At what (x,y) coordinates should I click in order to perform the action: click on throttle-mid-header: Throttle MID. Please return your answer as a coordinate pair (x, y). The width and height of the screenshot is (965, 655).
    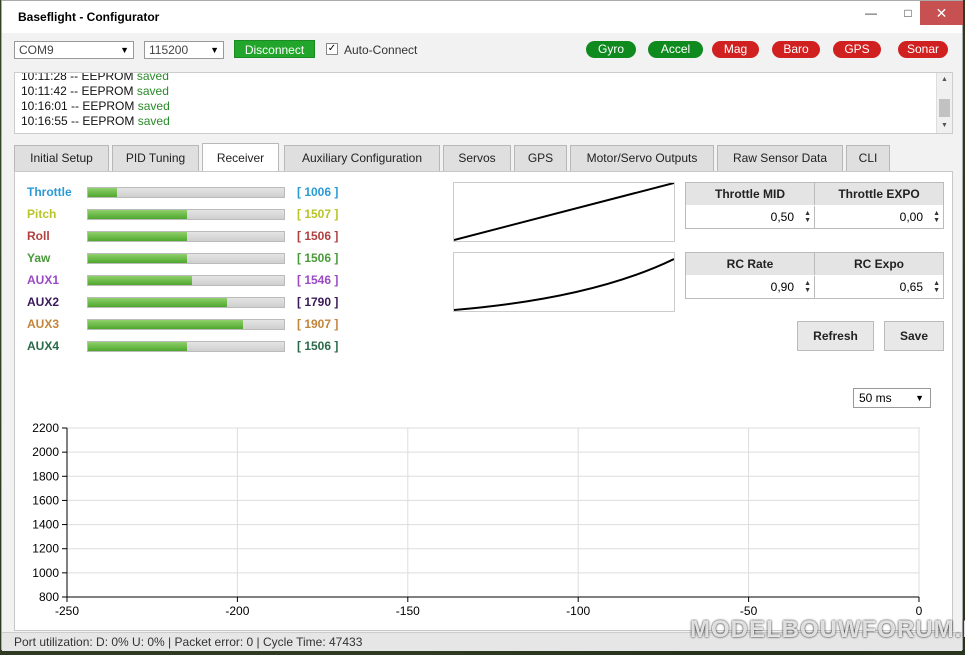
    Looking at the image, I should click on (750, 194).